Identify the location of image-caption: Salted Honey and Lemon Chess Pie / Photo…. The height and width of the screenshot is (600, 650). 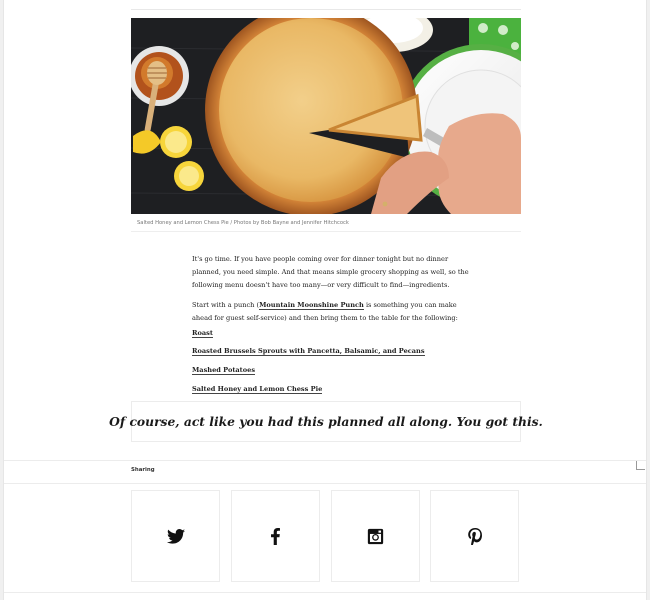
(243, 223).